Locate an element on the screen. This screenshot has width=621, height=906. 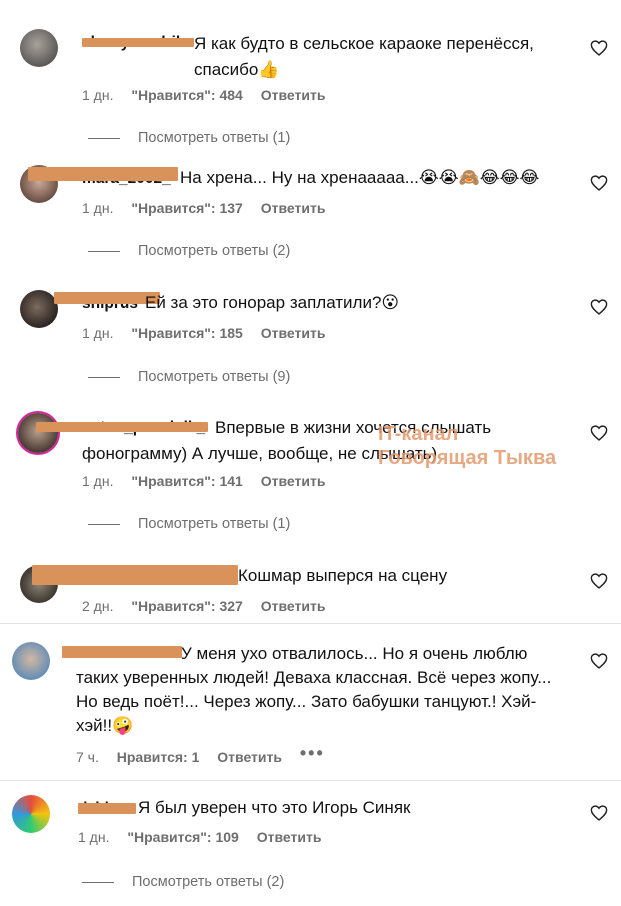
comment-time: 7 ч. is located at coordinates (87, 757).